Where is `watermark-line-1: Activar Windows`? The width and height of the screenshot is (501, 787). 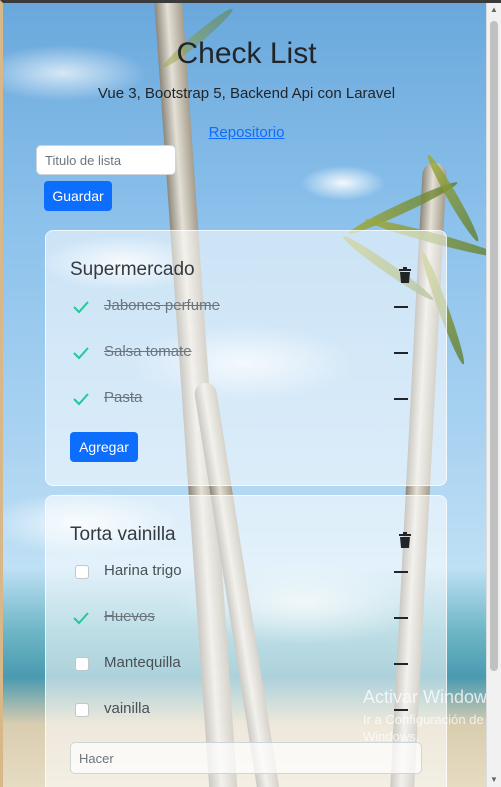
watermark-line-1: Activar Windows is located at coordinates (430, 697).